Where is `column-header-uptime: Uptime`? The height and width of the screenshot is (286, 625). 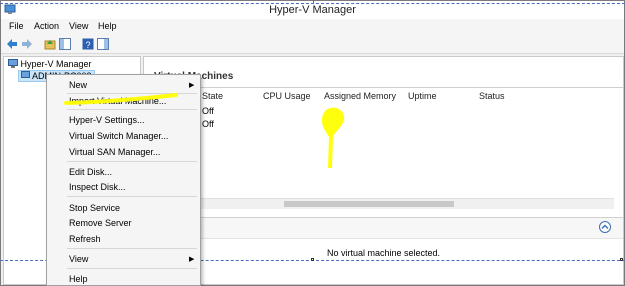 column-header-uptime: Uptime is located at coordinates (422, 96).